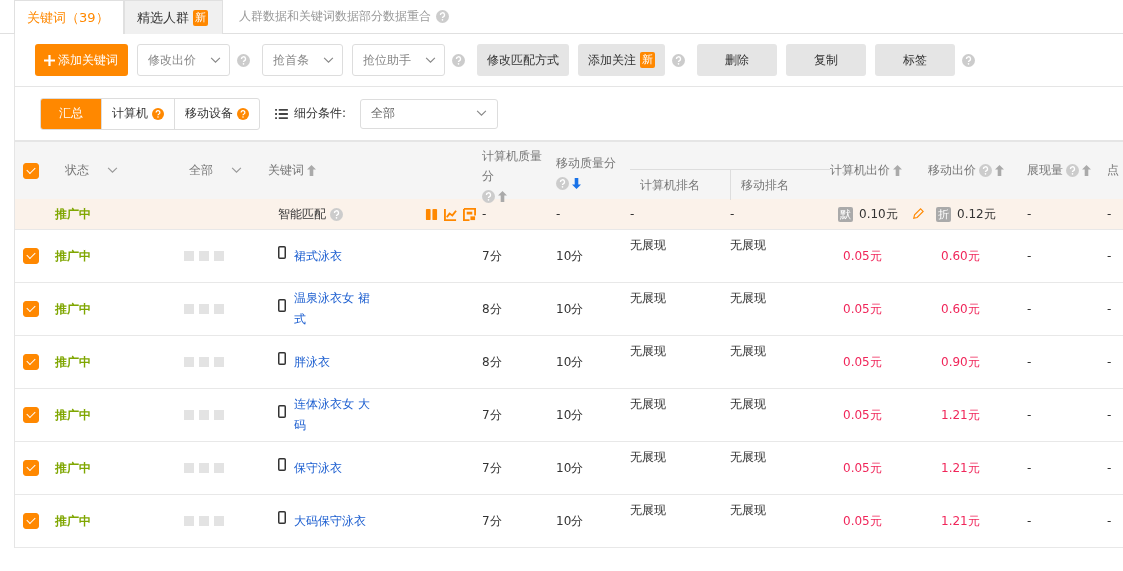 Image resolution: width=1123 pixels, height=571 pixels. Describe the element at coordinates (81, 60) in the screenshot. I see `add-keyword-button: 添加关键词` at that location.